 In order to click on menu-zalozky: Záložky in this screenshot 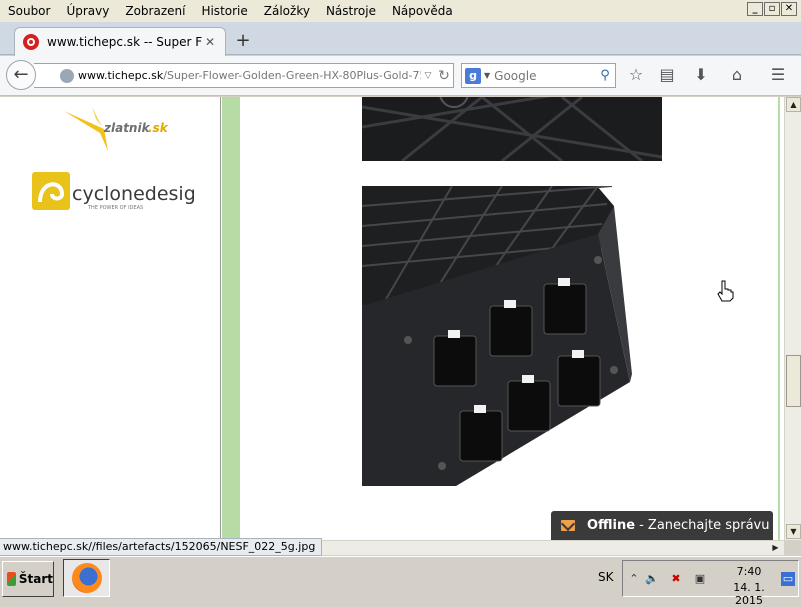, I will do `click(287, 11)`.